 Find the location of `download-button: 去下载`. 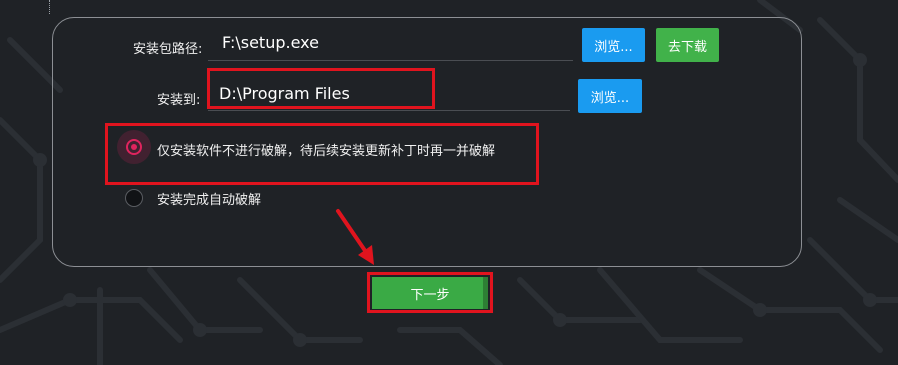

download-button: 去下载 is located at coordinates (687, 45).